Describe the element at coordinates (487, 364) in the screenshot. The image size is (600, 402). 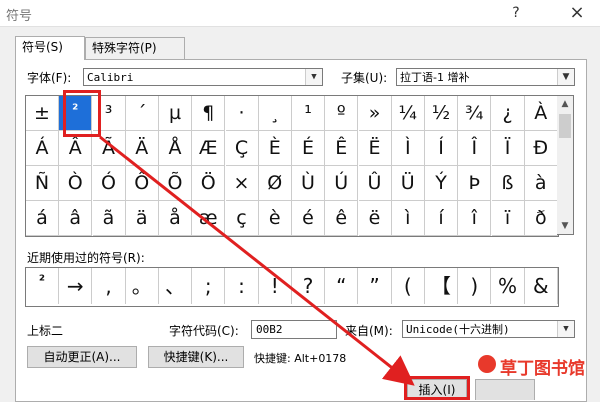
I see `watermark-logo-icon` at that location.